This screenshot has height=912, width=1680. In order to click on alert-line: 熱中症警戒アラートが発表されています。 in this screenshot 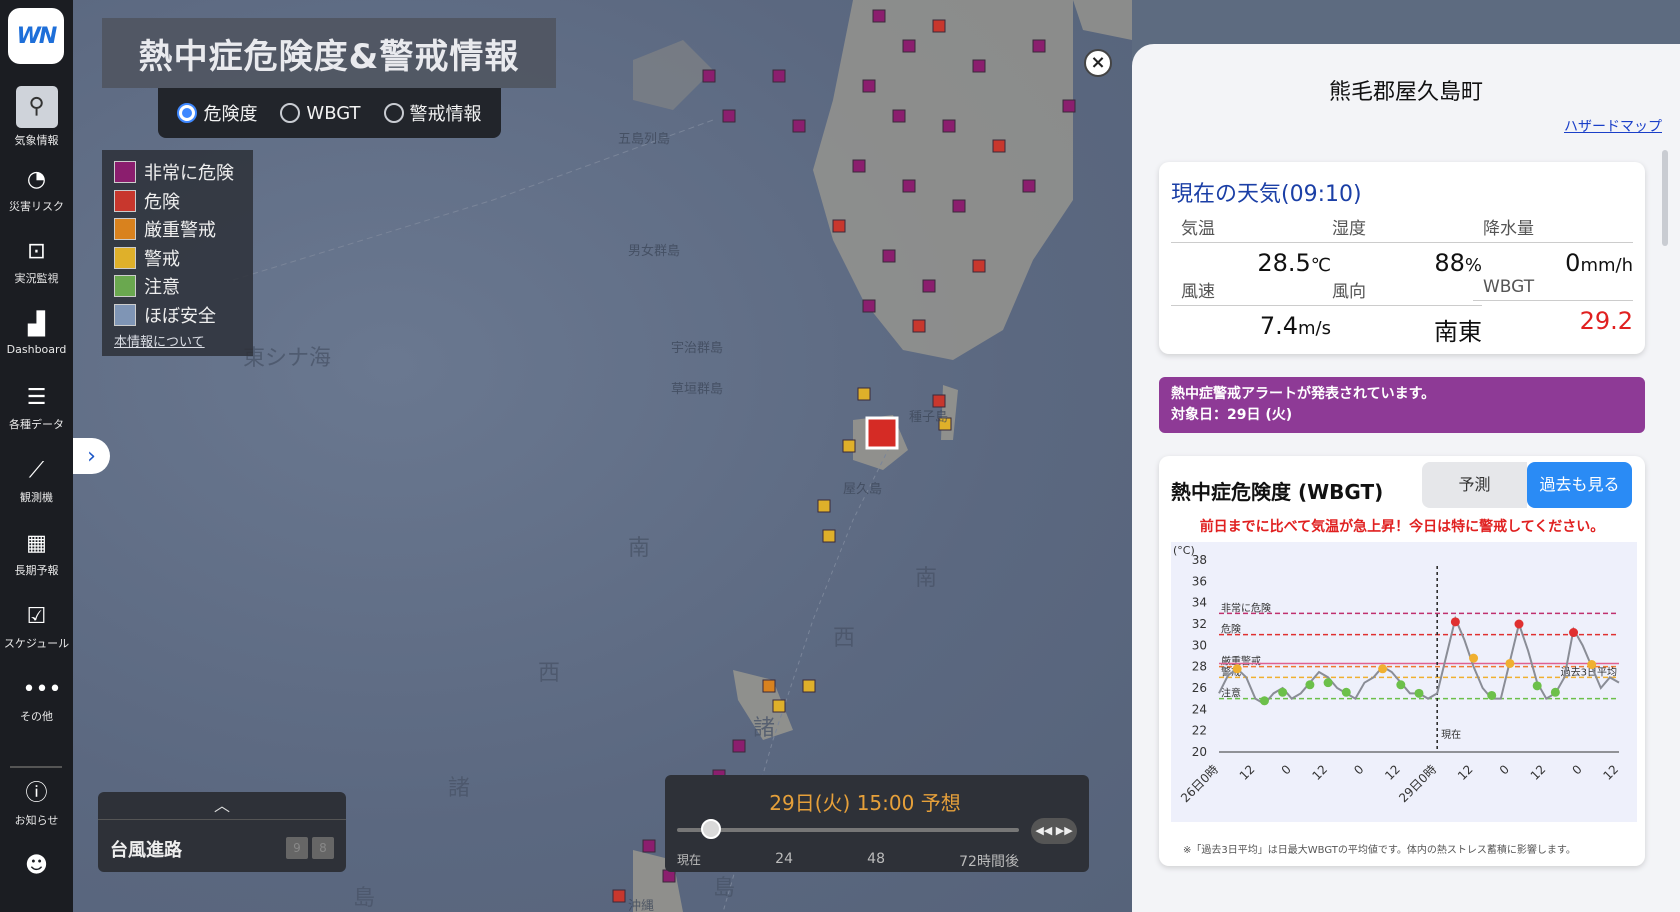, I will do `click(1303, 394)`.